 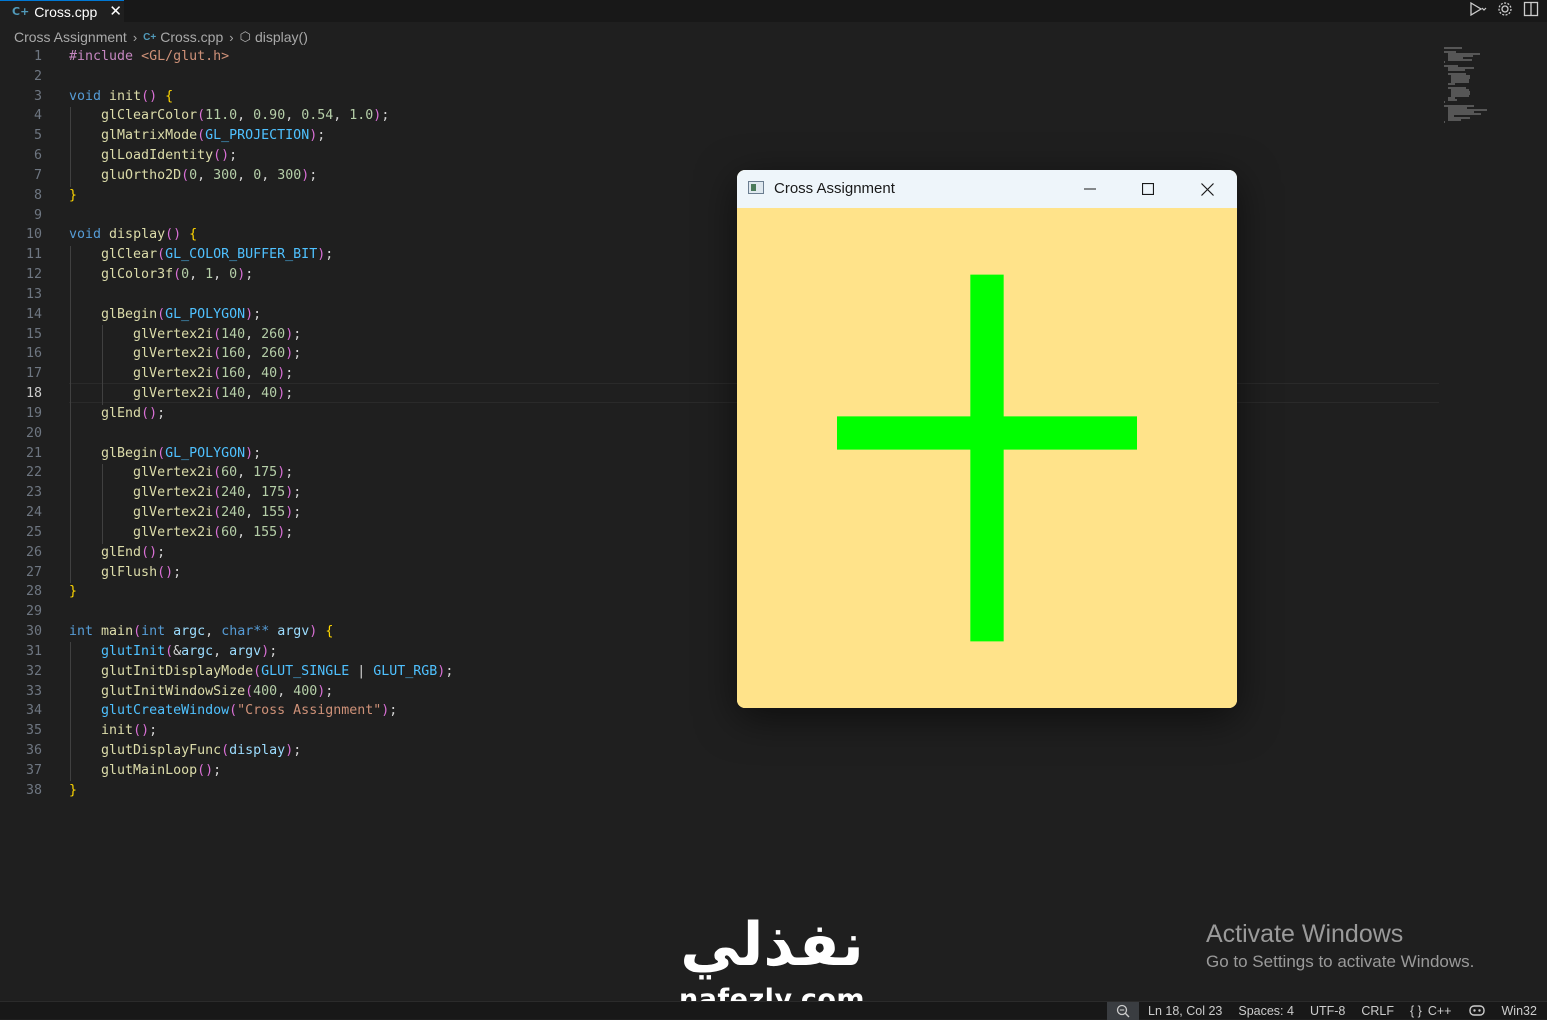 What do you see at coordinates (70, 37) in the screenshot?
I see `breadcrumb-folder: Cross Assignment` at bounding box center [70, 37].